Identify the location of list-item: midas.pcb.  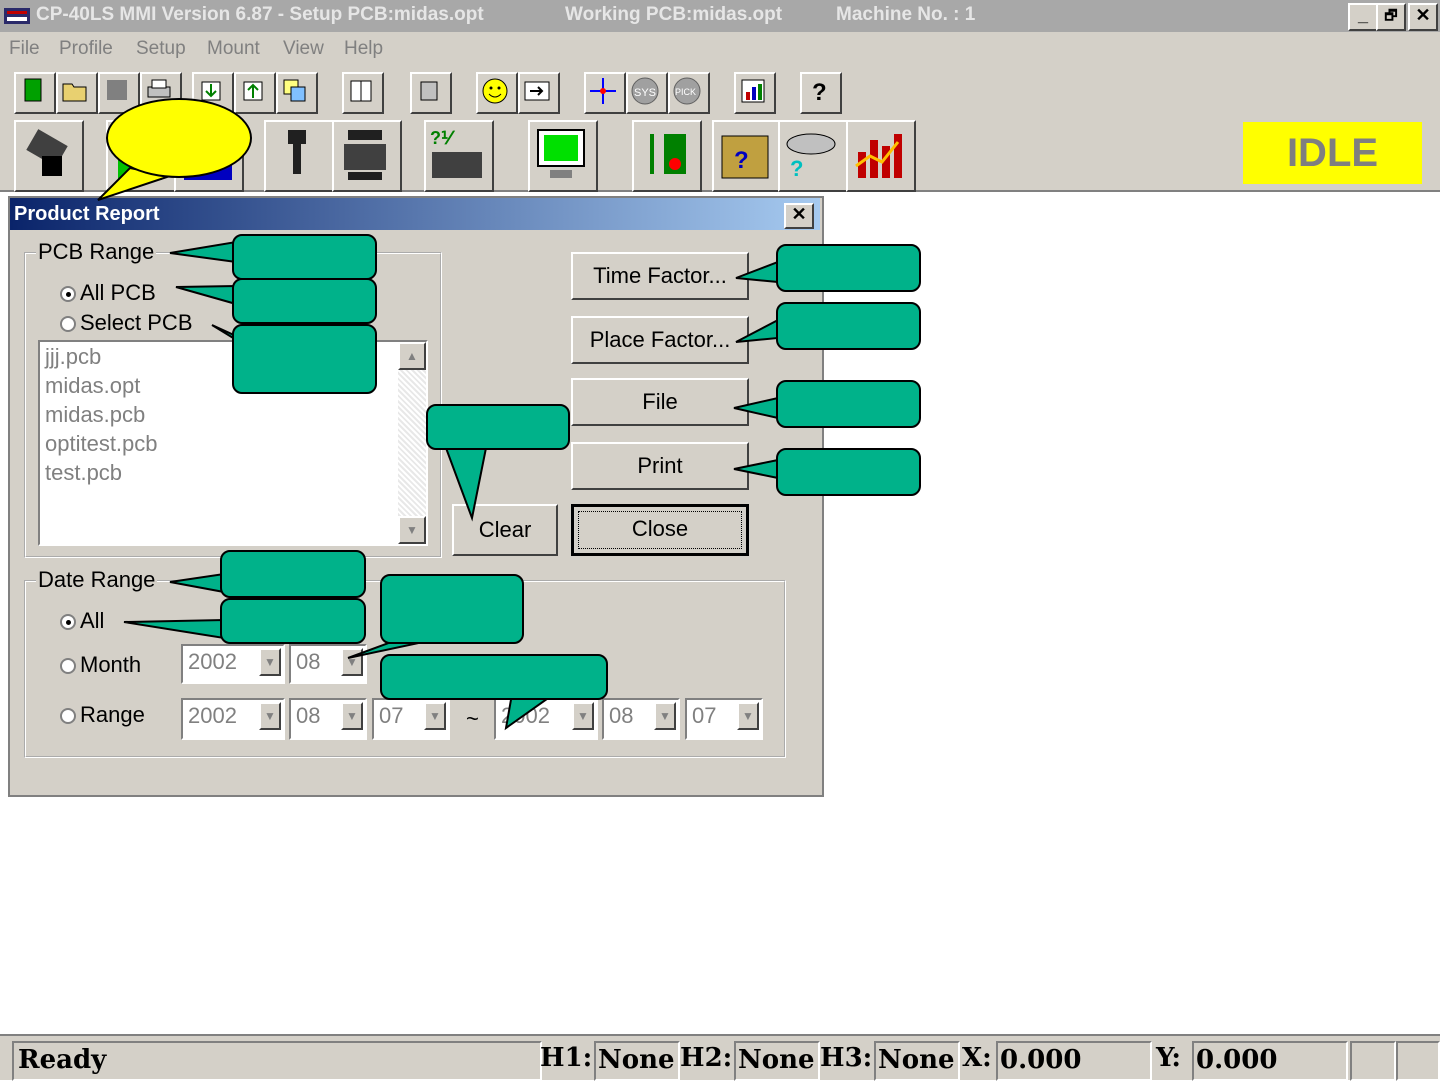
(95, 415).